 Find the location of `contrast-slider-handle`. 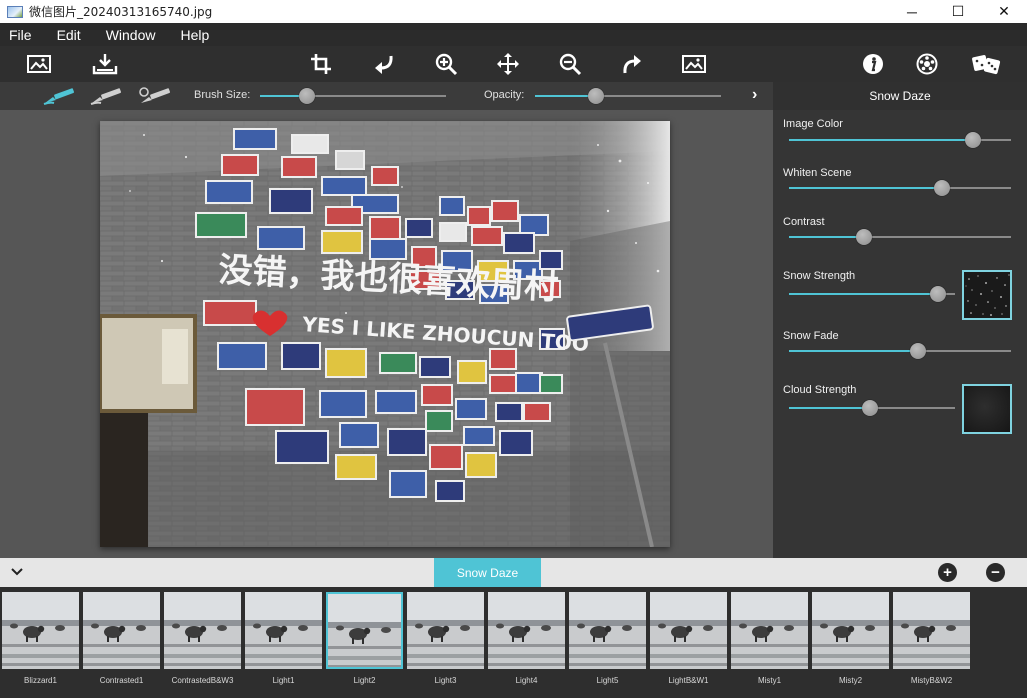

contrast-slider-handle is located at coordinates (864, 237).